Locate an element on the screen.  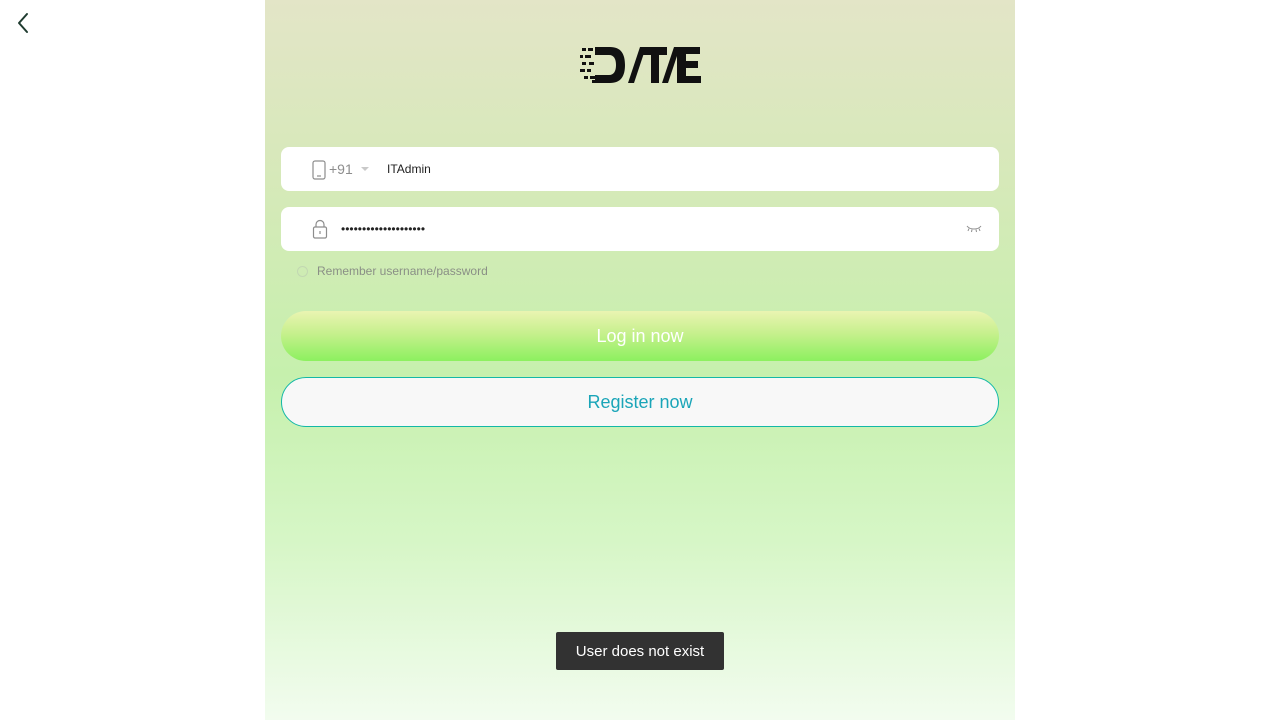
login-button: Log in now is located at coordinates (640, 336).